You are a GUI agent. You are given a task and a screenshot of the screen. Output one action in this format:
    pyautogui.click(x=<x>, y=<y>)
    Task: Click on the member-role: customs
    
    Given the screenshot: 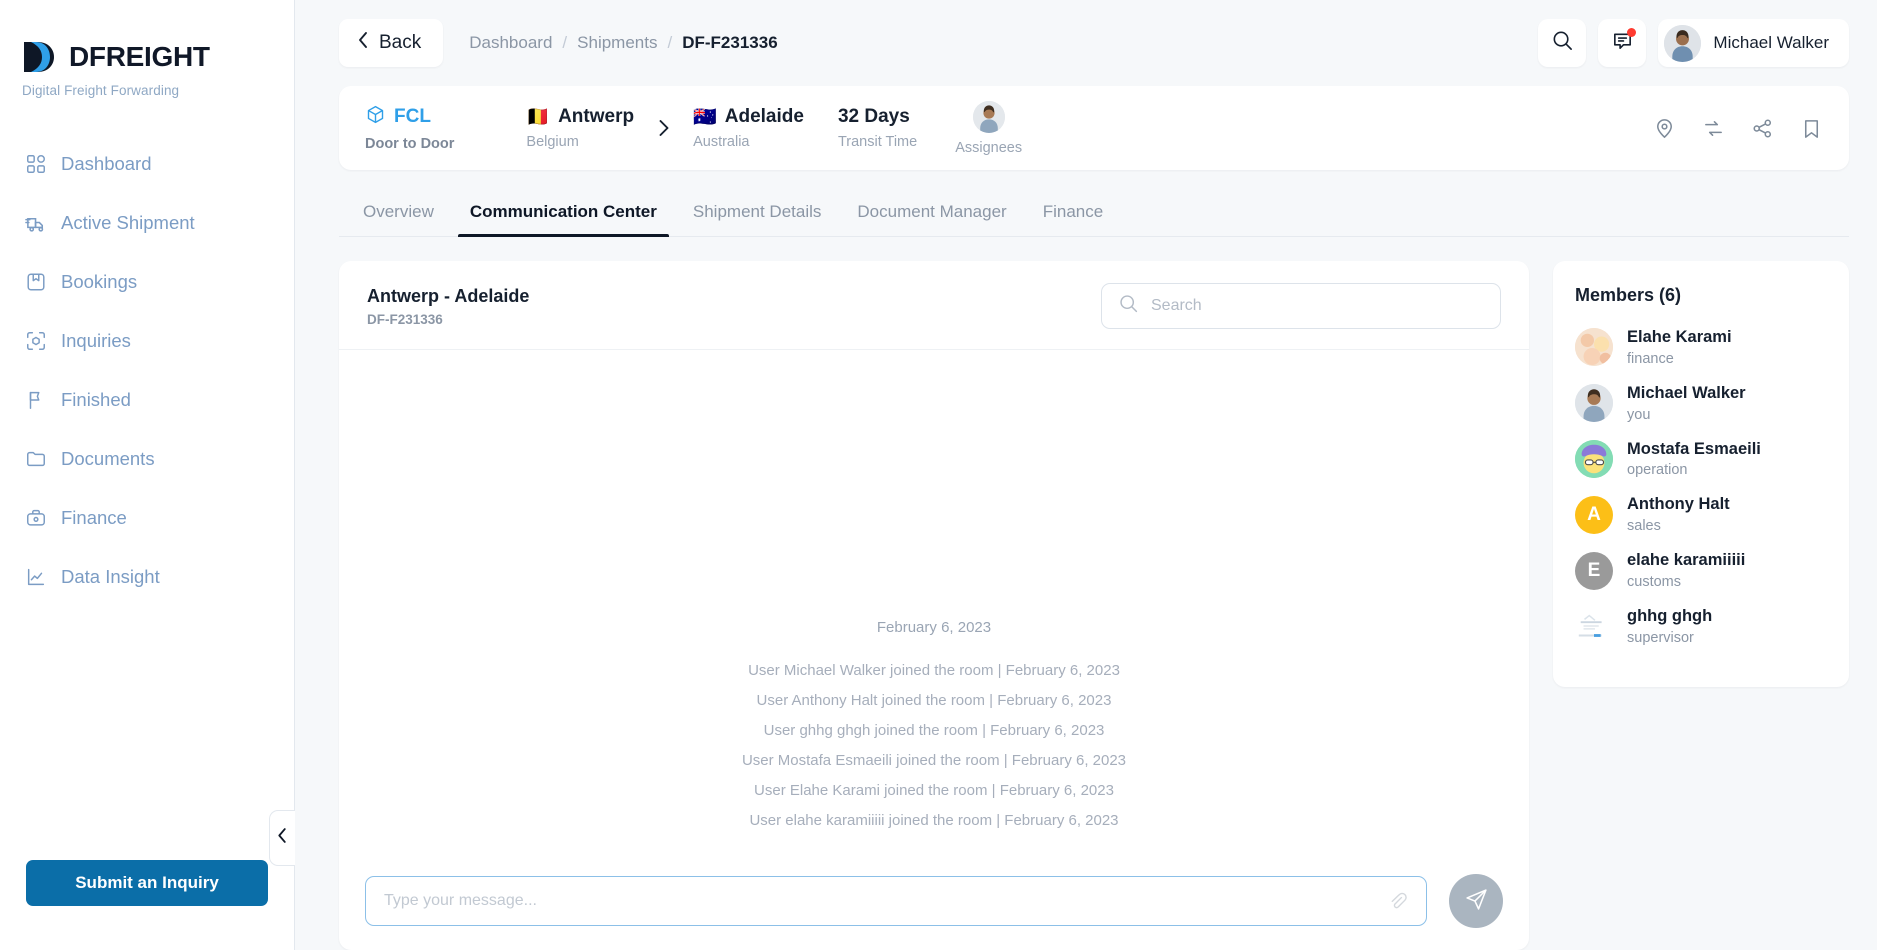 What is the action you would take?
    pyautogui.click(x=1654, y=581)
    